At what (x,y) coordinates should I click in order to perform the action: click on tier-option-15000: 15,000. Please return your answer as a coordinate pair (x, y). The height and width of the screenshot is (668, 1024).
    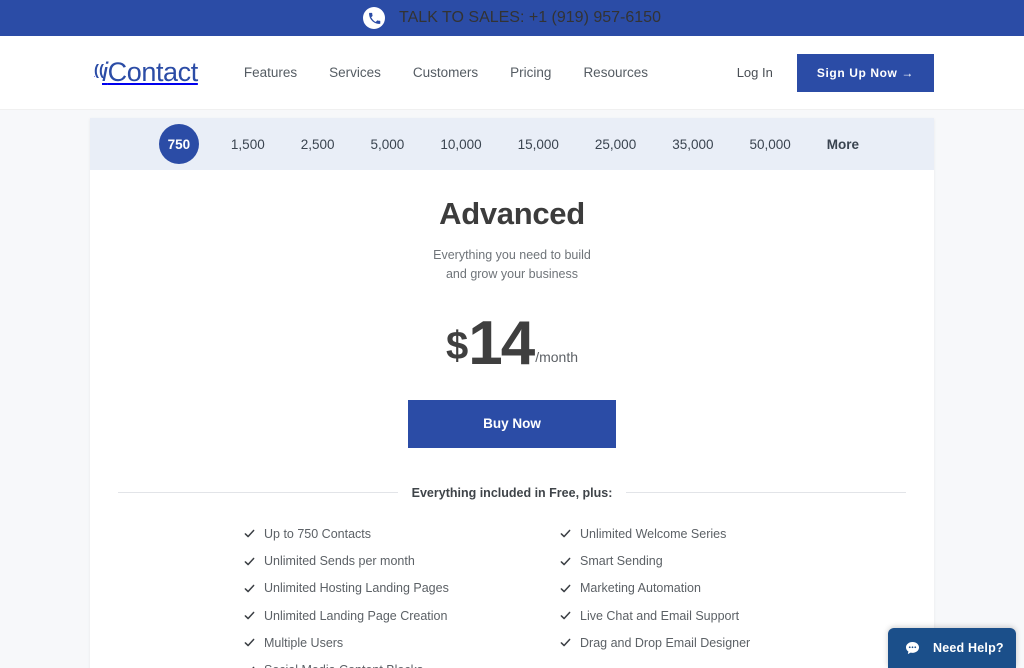
    Looking at the image, I should click on (538, 144).